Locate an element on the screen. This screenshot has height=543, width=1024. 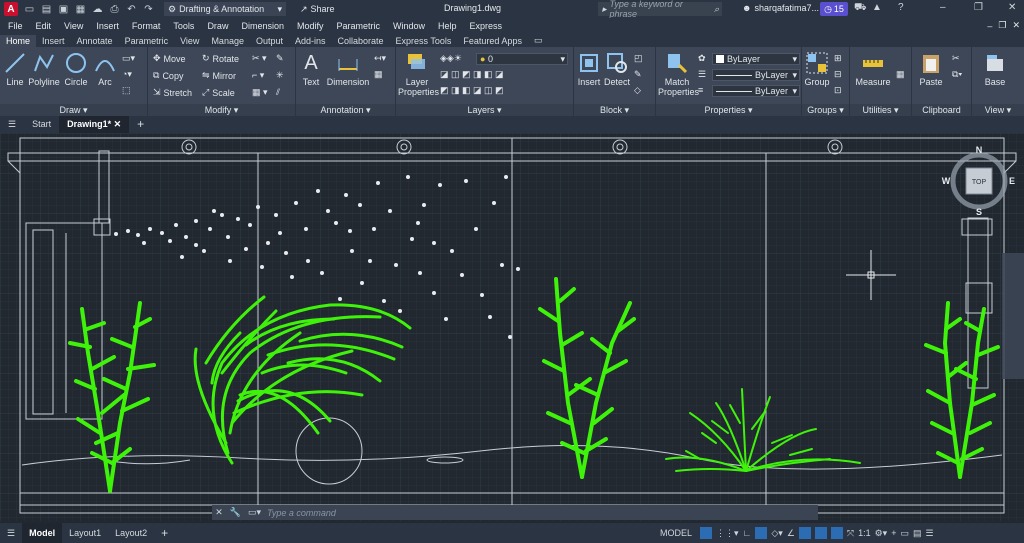
polar-icon is located at coordinates (761, 533).